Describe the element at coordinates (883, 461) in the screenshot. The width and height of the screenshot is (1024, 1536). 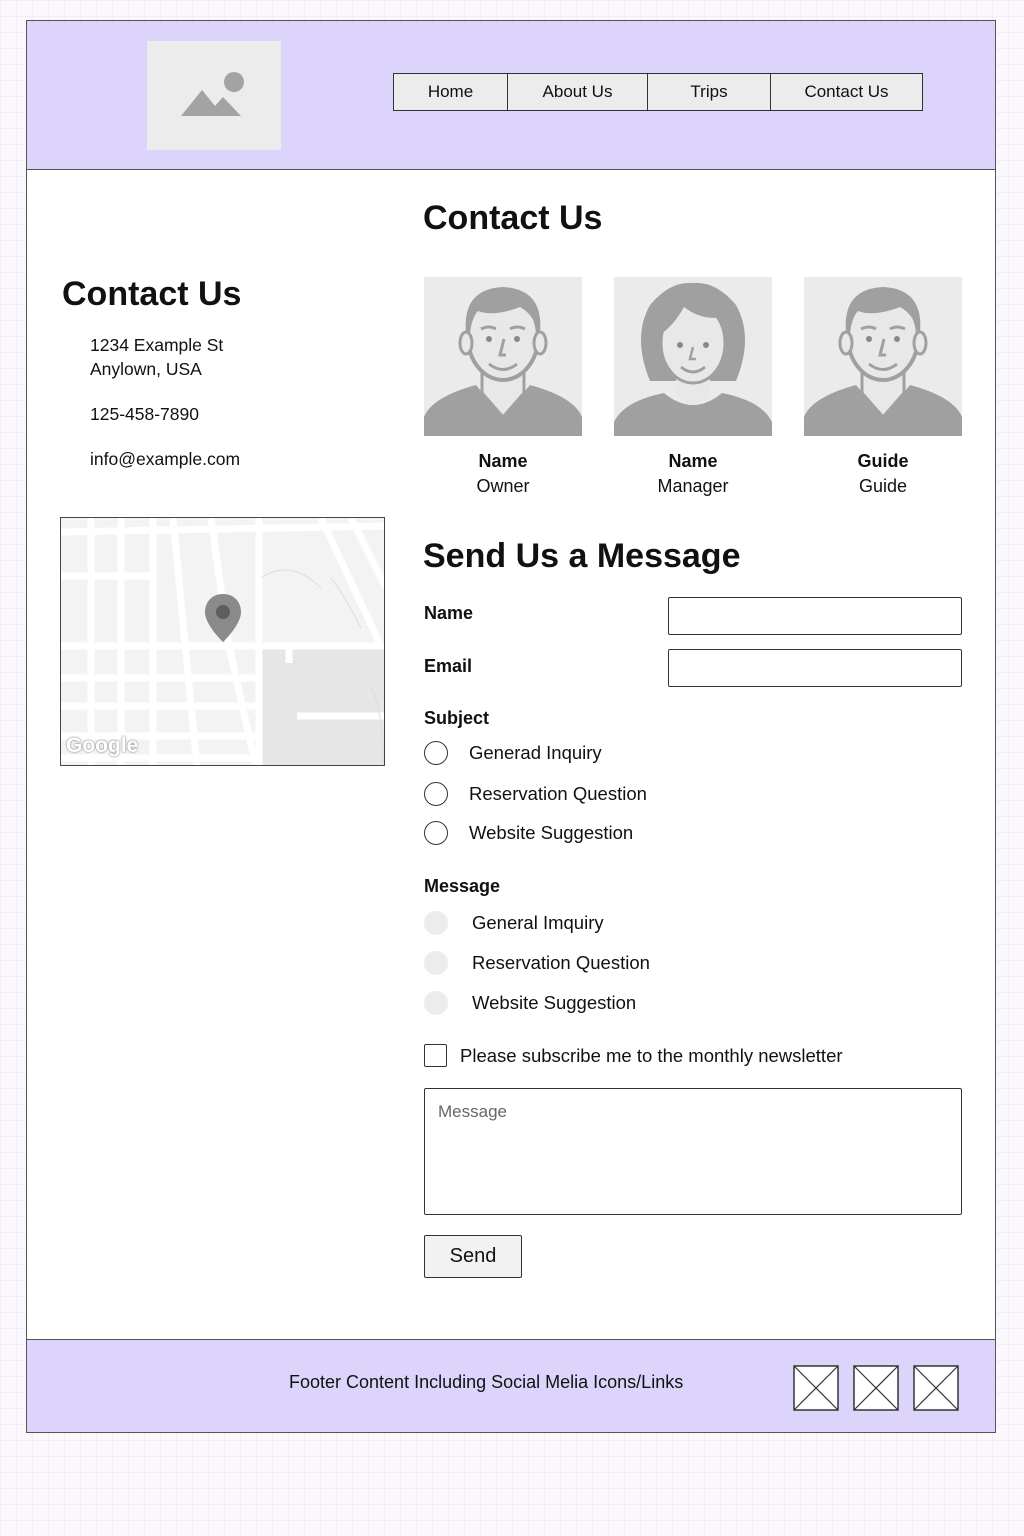
I see `team-member-name: Guide` at that location.